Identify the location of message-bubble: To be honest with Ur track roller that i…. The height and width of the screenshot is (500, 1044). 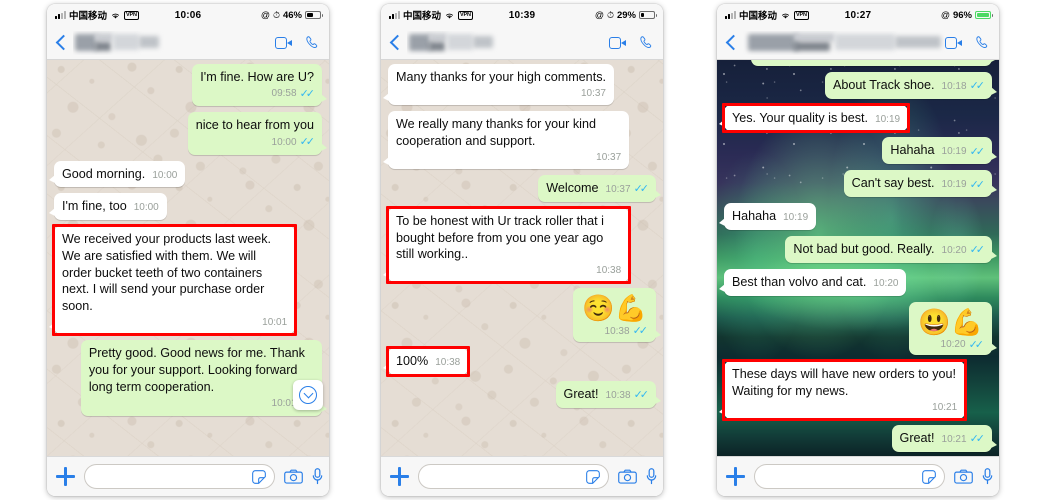
(506, 245).